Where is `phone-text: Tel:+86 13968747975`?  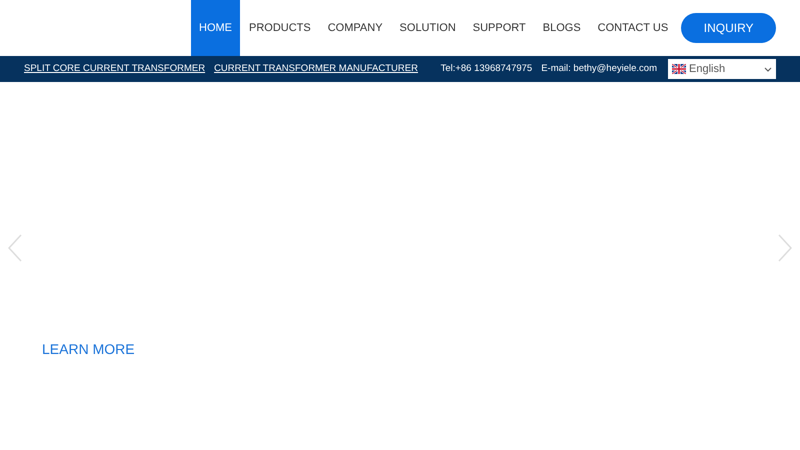 phone-text: Tel:+86 13968747975 is located at coordinates (486, 69).